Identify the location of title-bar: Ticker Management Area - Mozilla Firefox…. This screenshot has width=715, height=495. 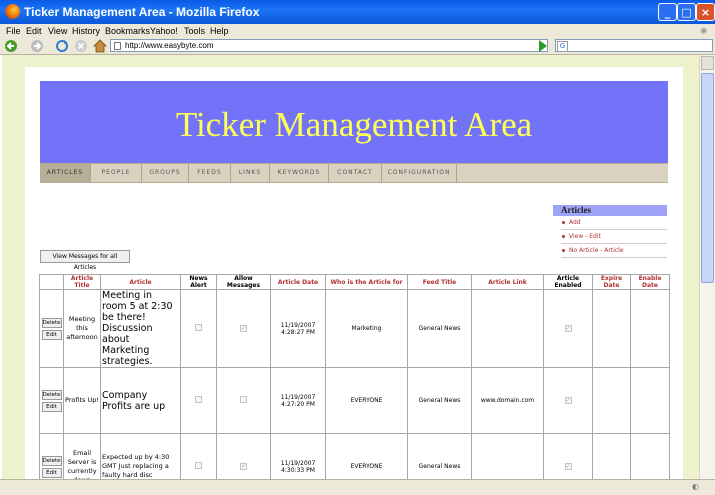
(357, 12).